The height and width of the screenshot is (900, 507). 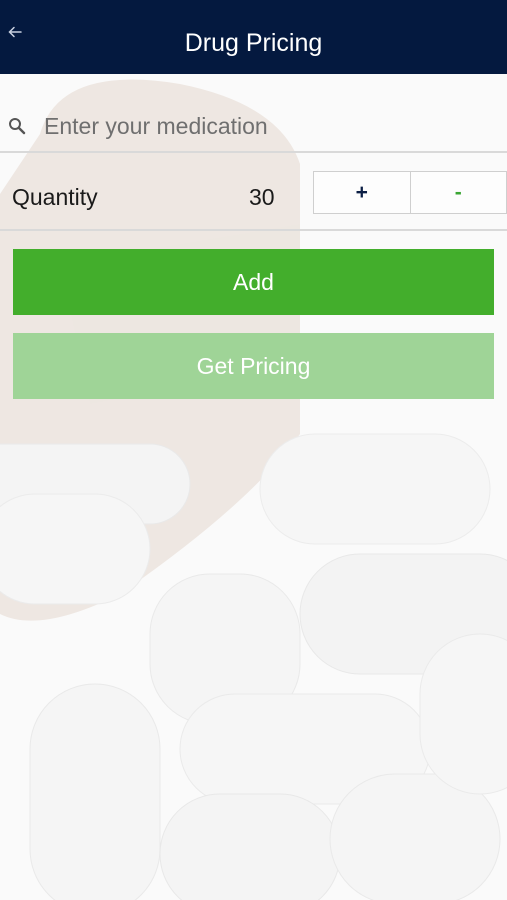 I want to click on back-button, so click(x=15, y=32).